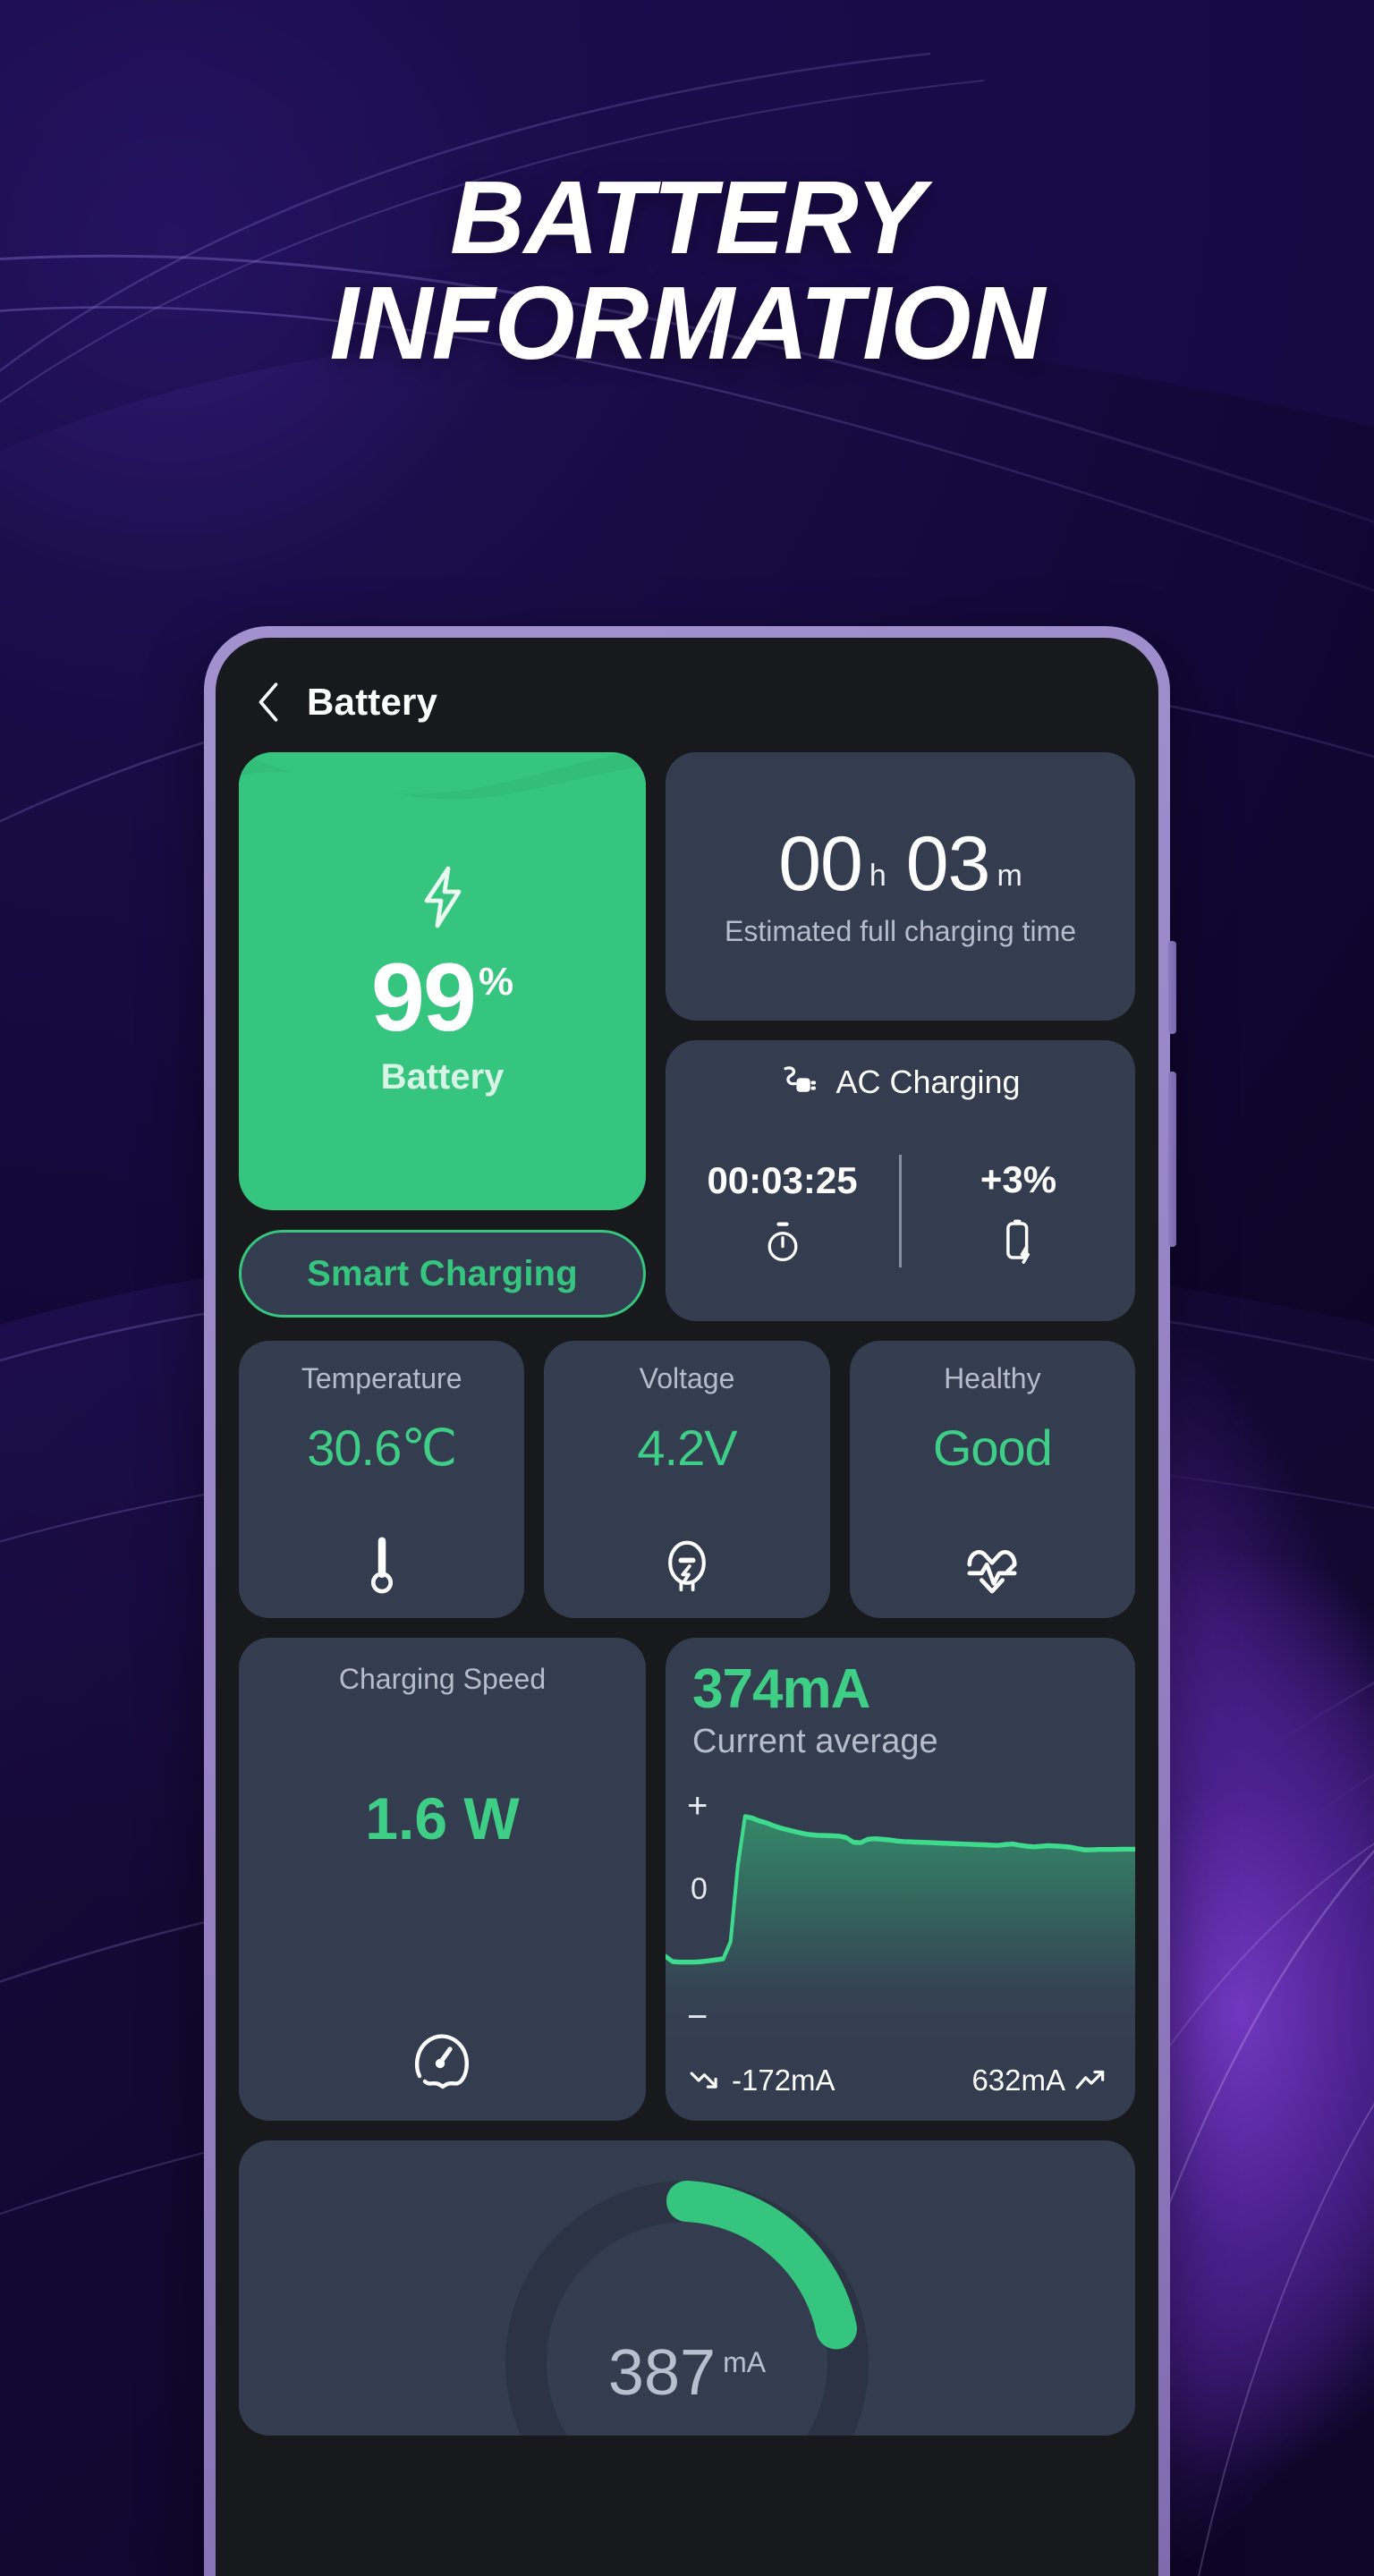  Describe the element at coordinates (900, 2092) in the screenshot. I see `current-average-footer: -172mA 632mA` at that location.